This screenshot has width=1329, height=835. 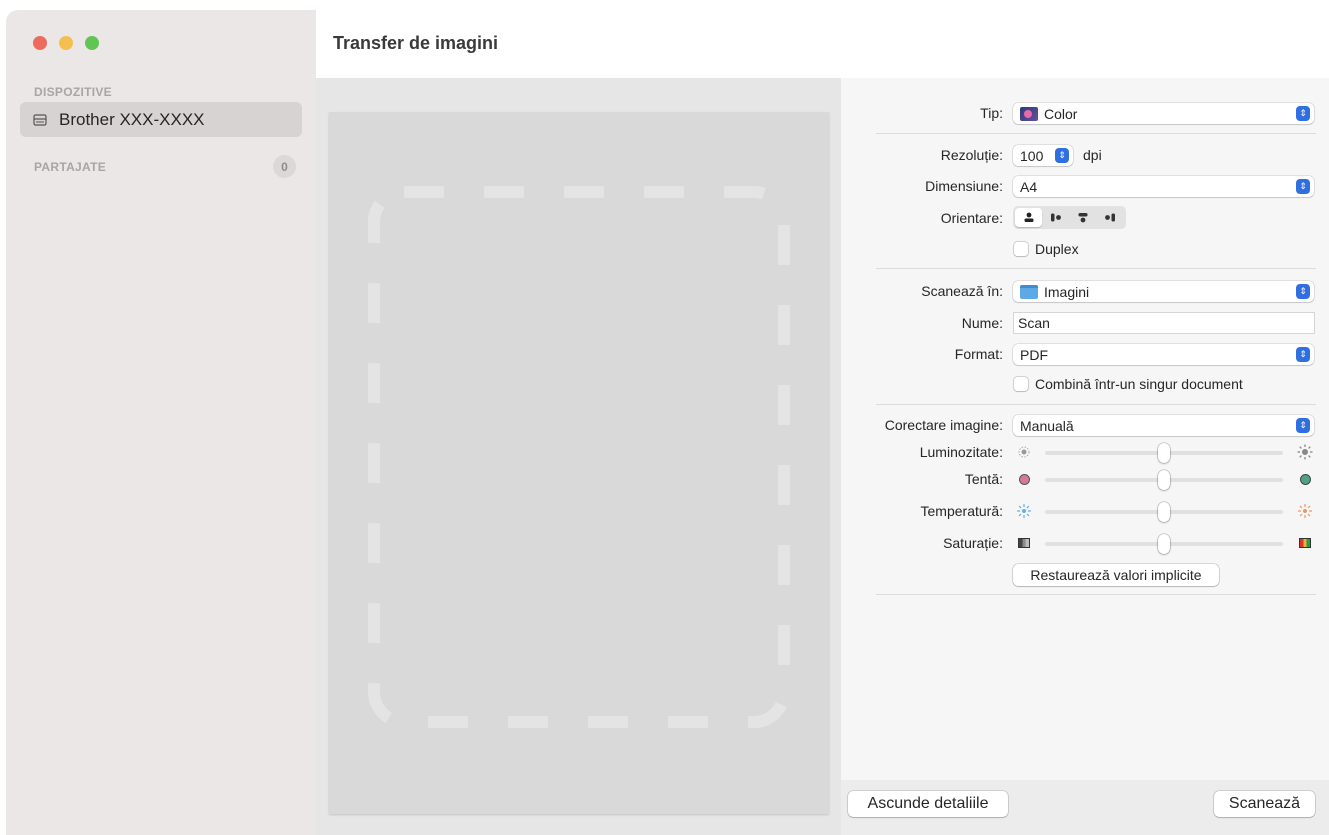 I want to click on shared-count-badge: 0, so click(x=284, y=166).